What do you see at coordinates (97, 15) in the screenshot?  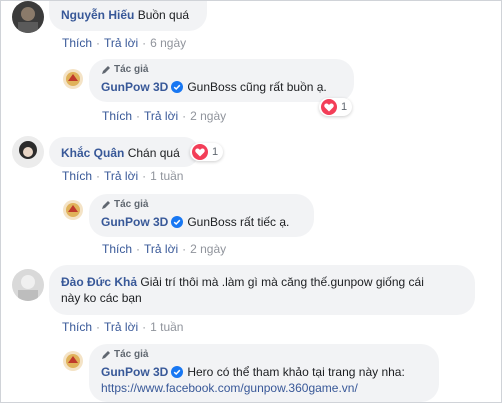 I see `commenter-name: Nguyễn Hiếu` at bounding box center [97, 15].